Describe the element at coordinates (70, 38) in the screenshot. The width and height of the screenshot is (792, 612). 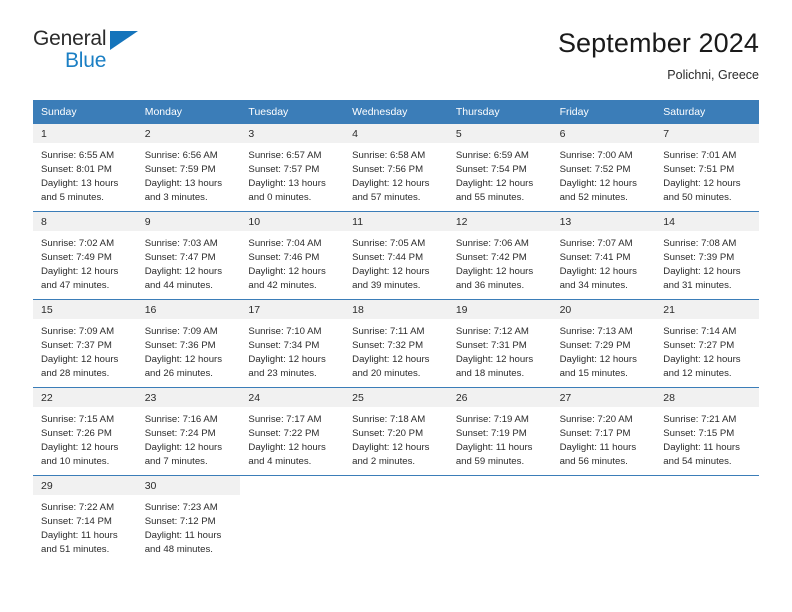
I see `logo-text-general: General` at that location.